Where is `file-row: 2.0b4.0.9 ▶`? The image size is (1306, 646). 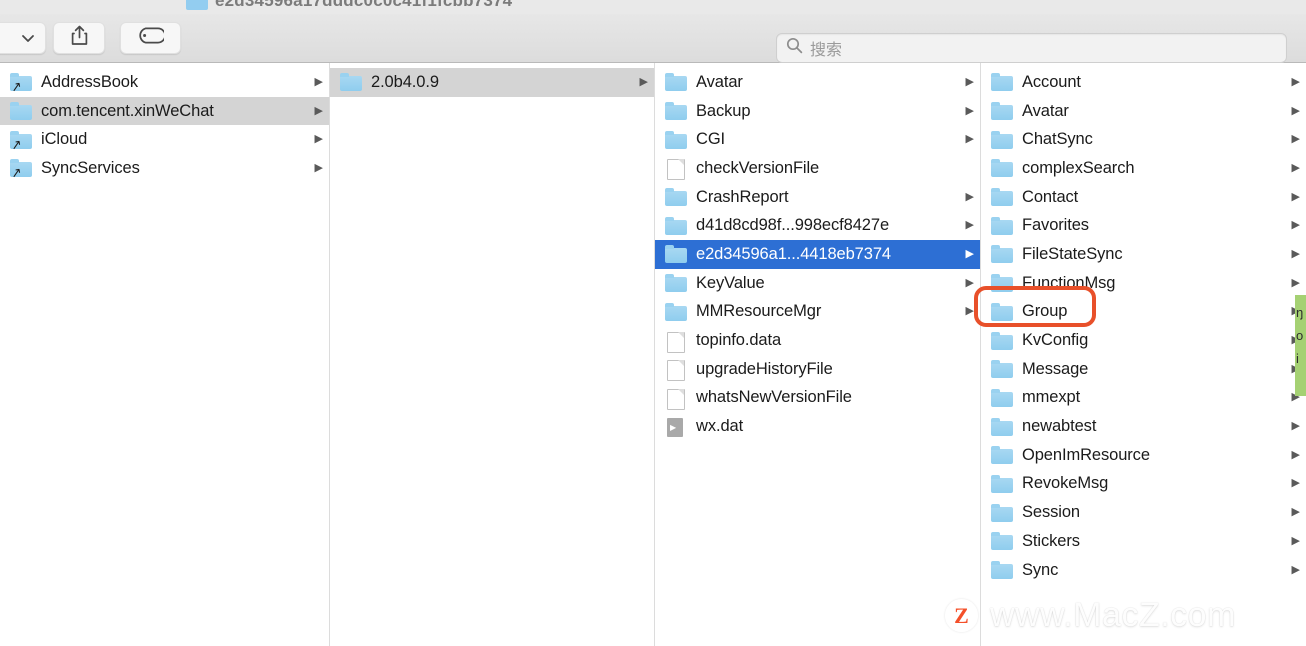
file-row: 2.0b4.0.9 ▶ is located at coordinates (492, 82).